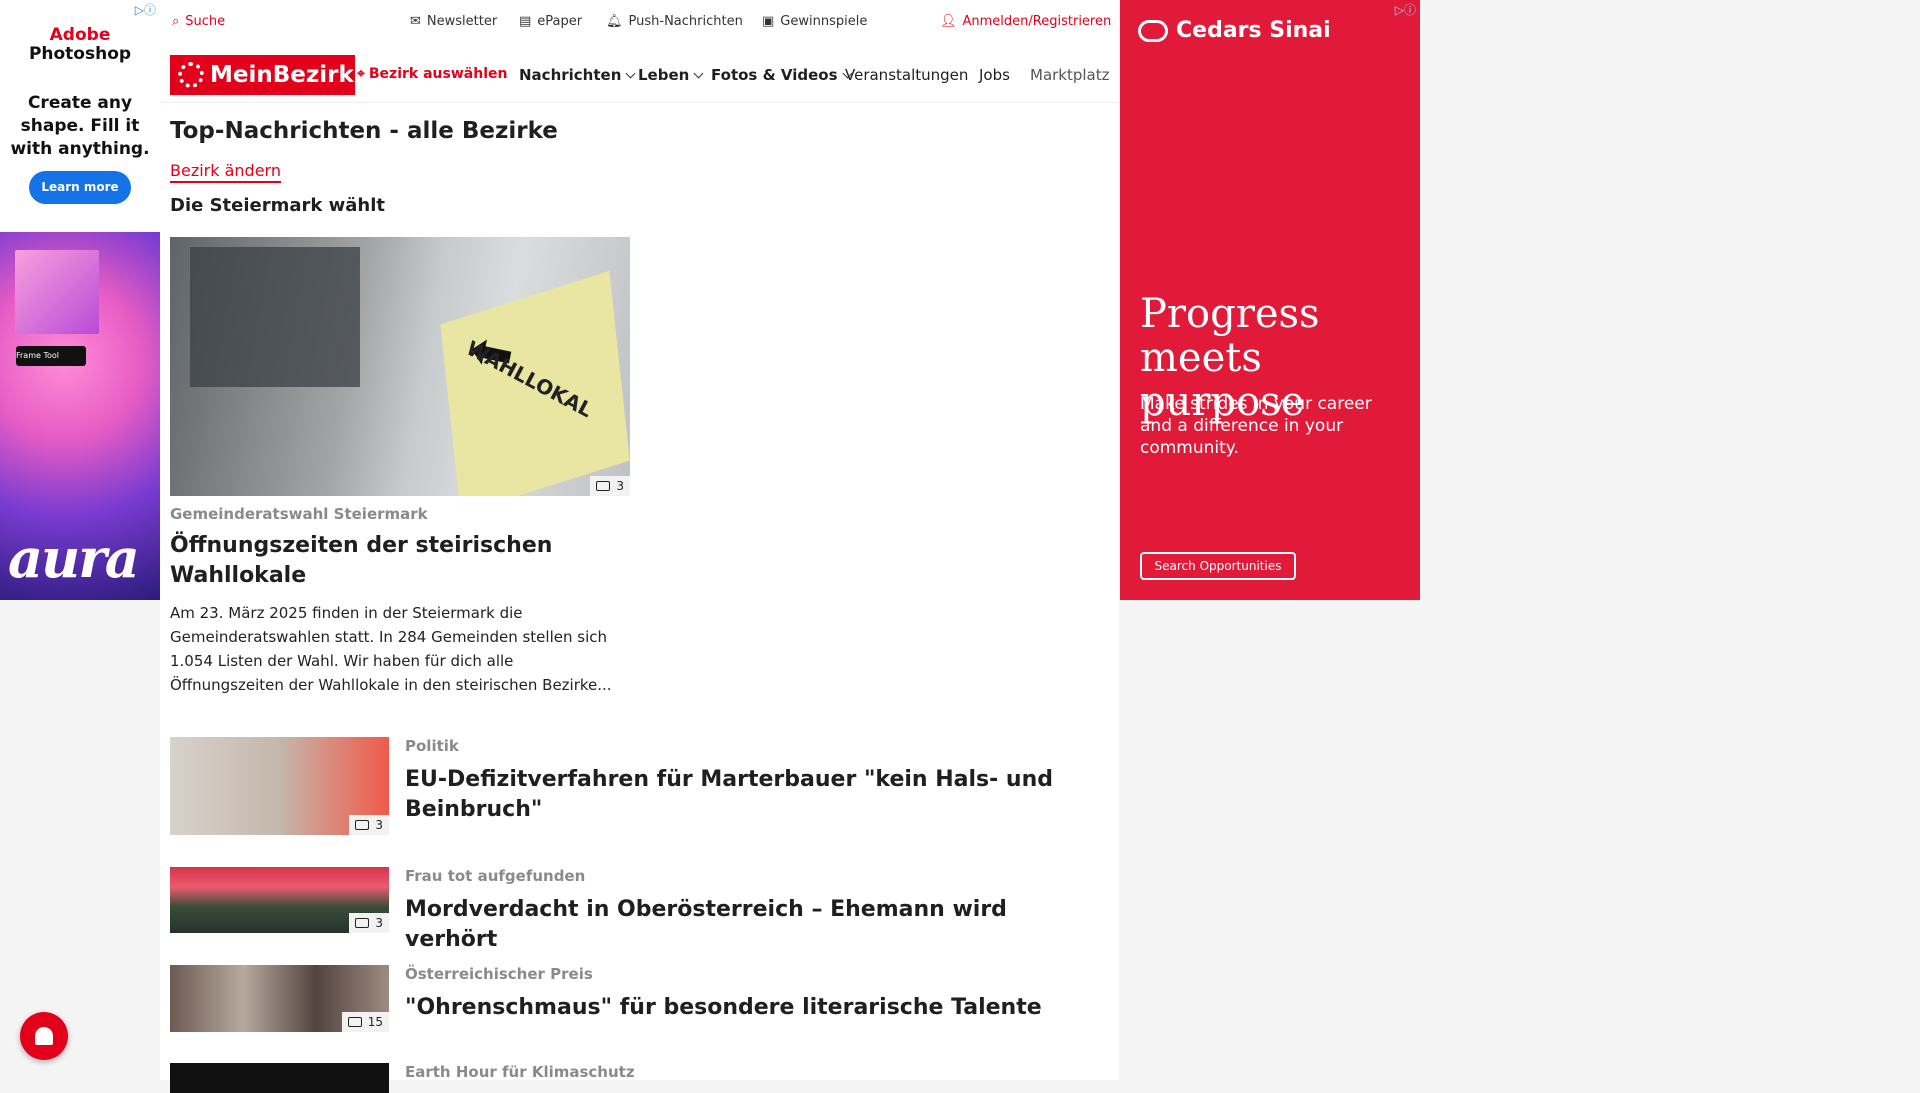 The width and height of the screenshot is (1920, 1093). Describe the element at coordinates (614, 21) in the screenshot. I see `bell-icon: 🔔︎` at that location.